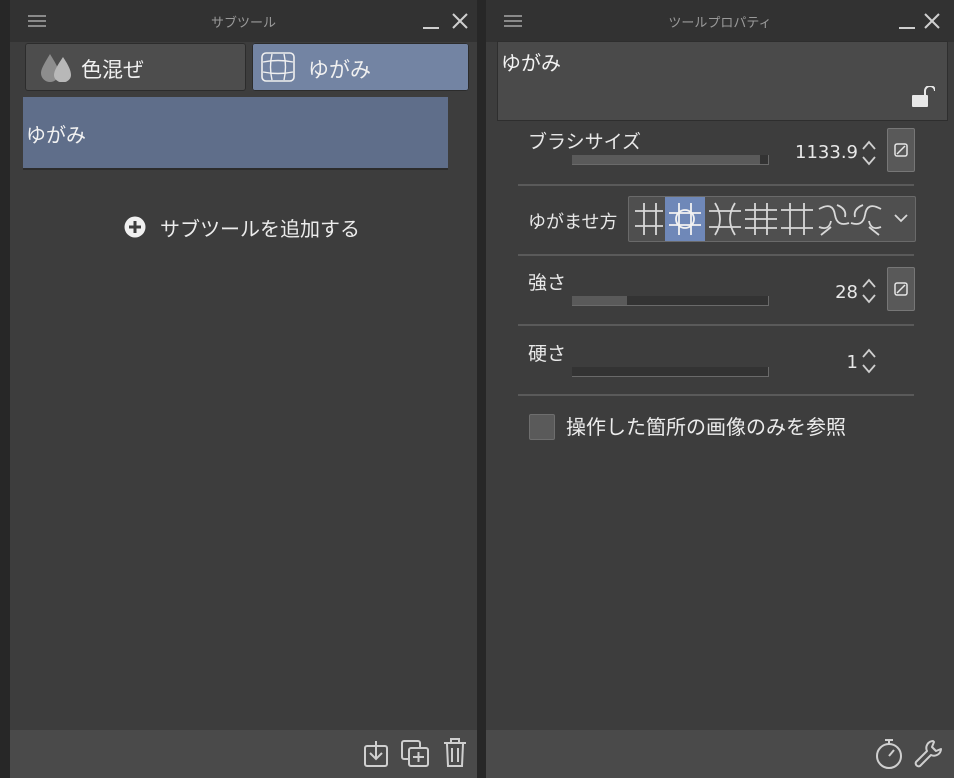  Describe the element at coordinates (670, 301) in the screenshot. I see `strength-slider` at that location.